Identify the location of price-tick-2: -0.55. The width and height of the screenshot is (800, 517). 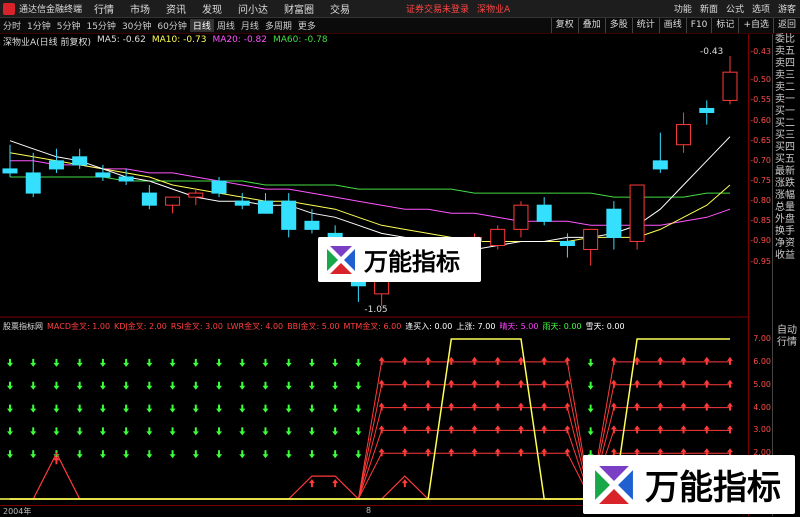
(760, 100).